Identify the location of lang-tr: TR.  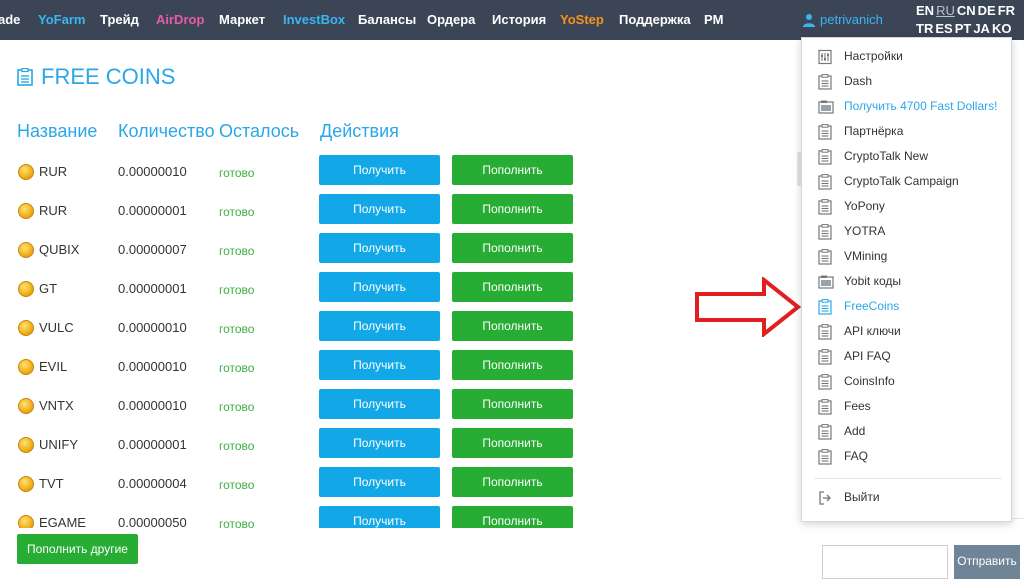
(924, 29).